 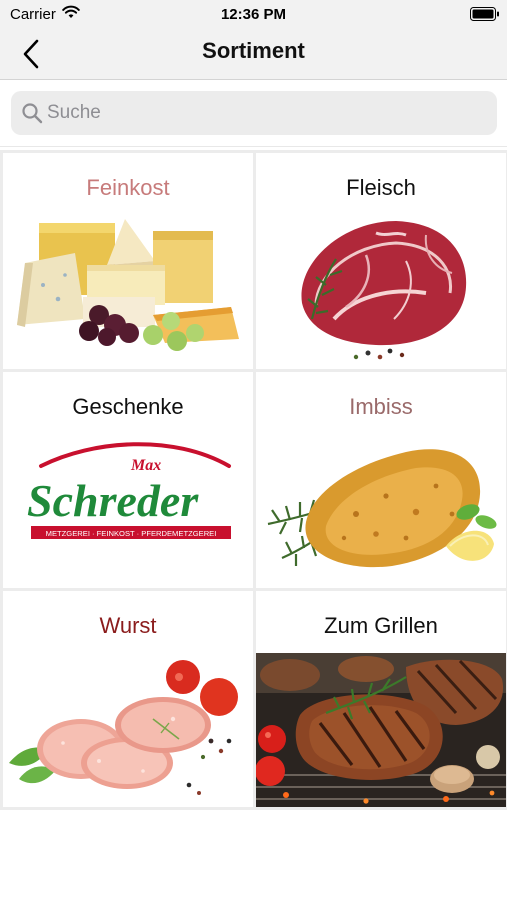 What do you see at coordinates (381, 730) in the screenshot?
I see `grilled-steaks-image` at bounding box center [381, 730].